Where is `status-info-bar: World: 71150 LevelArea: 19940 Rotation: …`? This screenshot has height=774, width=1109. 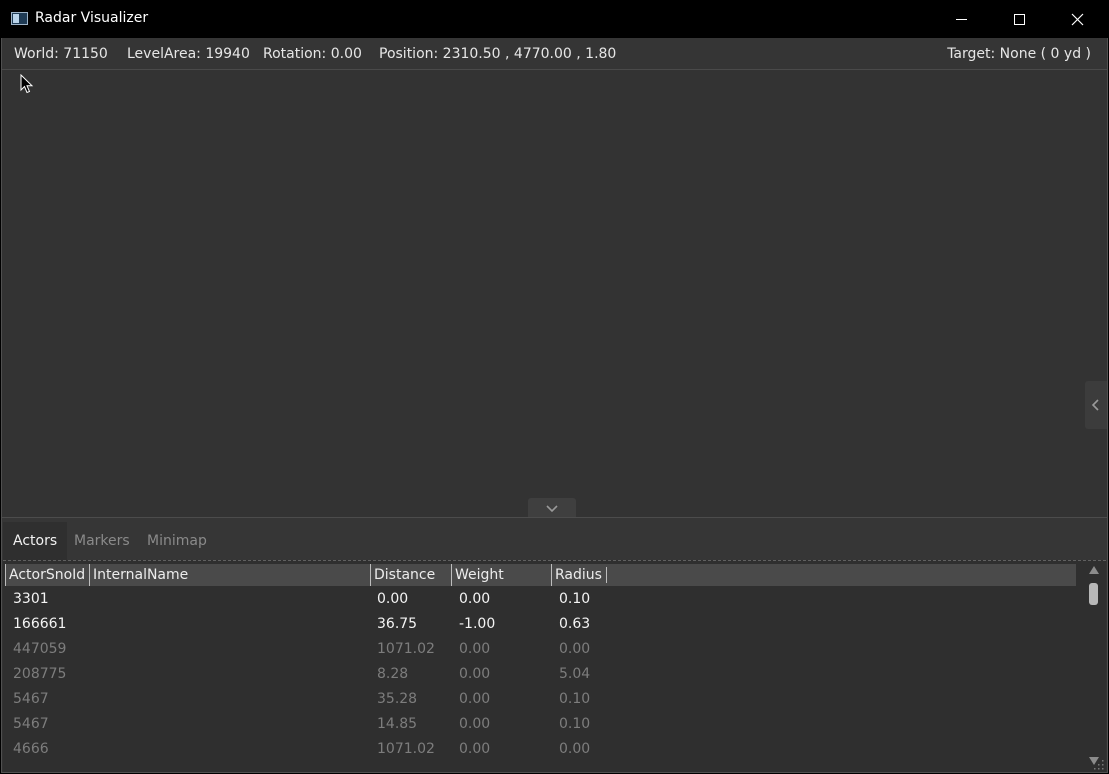 status-info-bar: World: 71150 LevelArea: 19940 Rotation: … is located at coordinates (554, 54).